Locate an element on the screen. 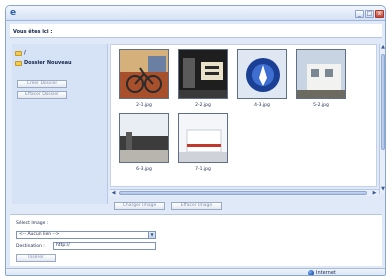  destination-label: Destination : is located at coordinates (30, 246).